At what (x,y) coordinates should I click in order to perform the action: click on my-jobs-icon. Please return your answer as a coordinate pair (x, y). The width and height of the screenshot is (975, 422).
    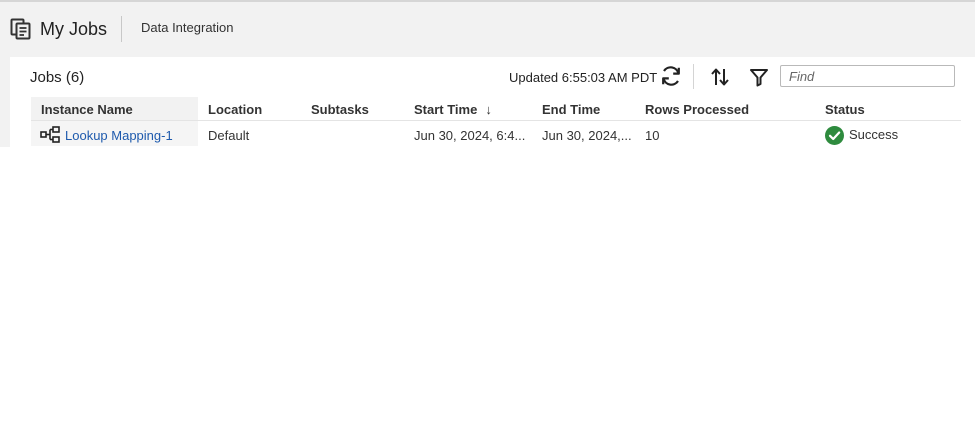
    Looking at the image, I should click on (20, 29).